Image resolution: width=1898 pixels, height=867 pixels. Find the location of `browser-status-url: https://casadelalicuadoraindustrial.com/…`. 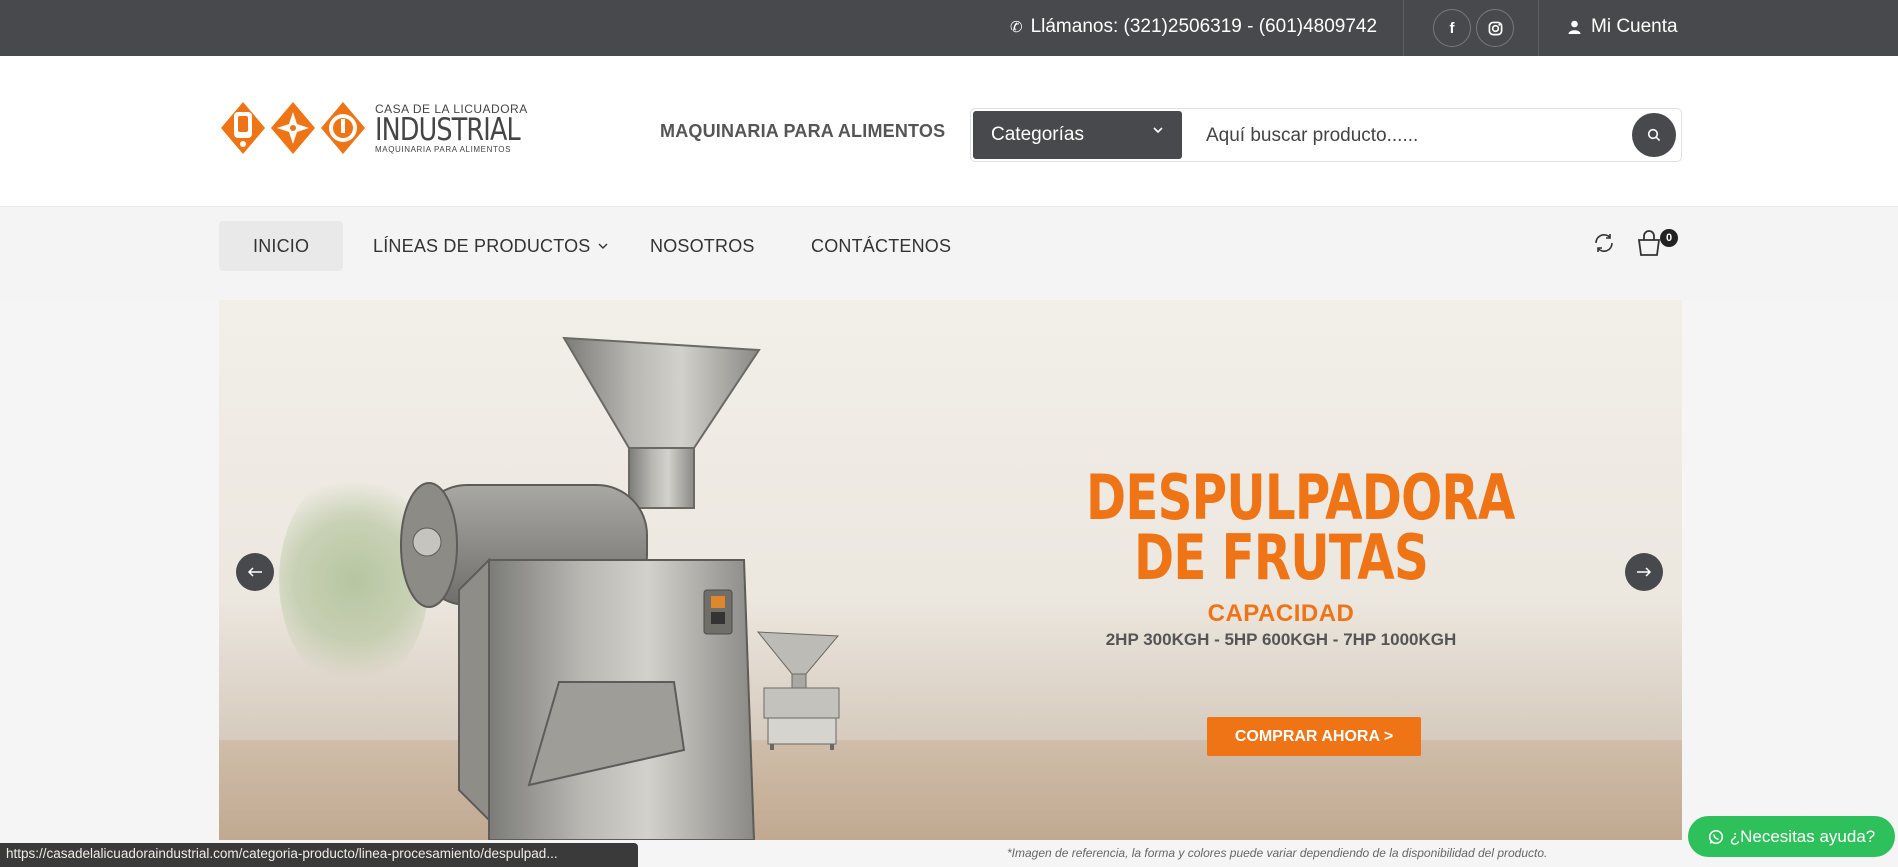

browser-status-url: https://casadelalicuadoraindustrial.com/… is located at coordinates (319, 855).